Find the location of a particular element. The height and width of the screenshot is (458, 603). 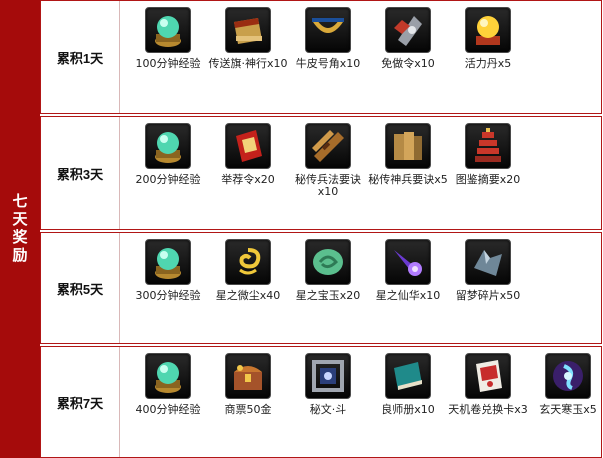

item-label: 图鉴摘要x20 is located at coordinates (488, 179).